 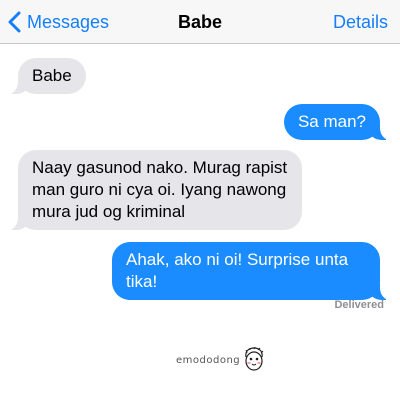 What do you see at coordinates (254, 359) in the screenshot?
I see `cartoon-face-icon` at bounding box center [254, 359].